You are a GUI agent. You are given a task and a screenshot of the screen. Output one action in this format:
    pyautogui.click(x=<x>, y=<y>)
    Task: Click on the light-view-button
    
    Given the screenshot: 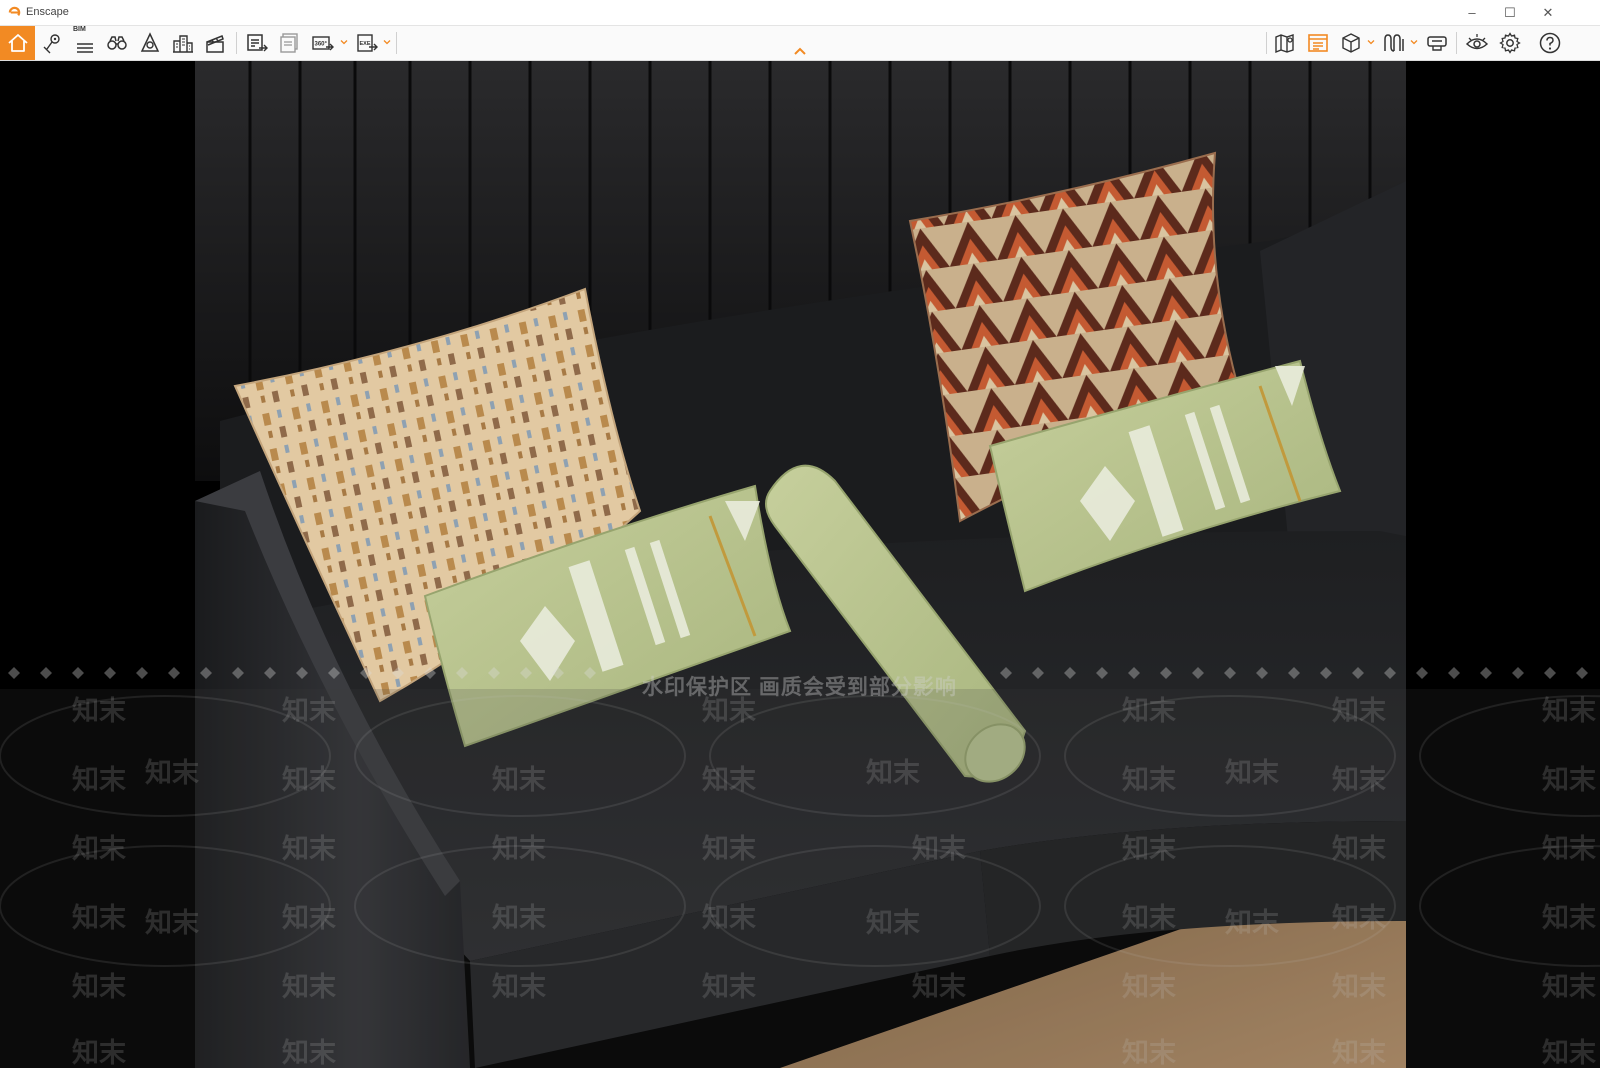 What is the action you would take?
    pyautogui.click(x=150, y=43)
    